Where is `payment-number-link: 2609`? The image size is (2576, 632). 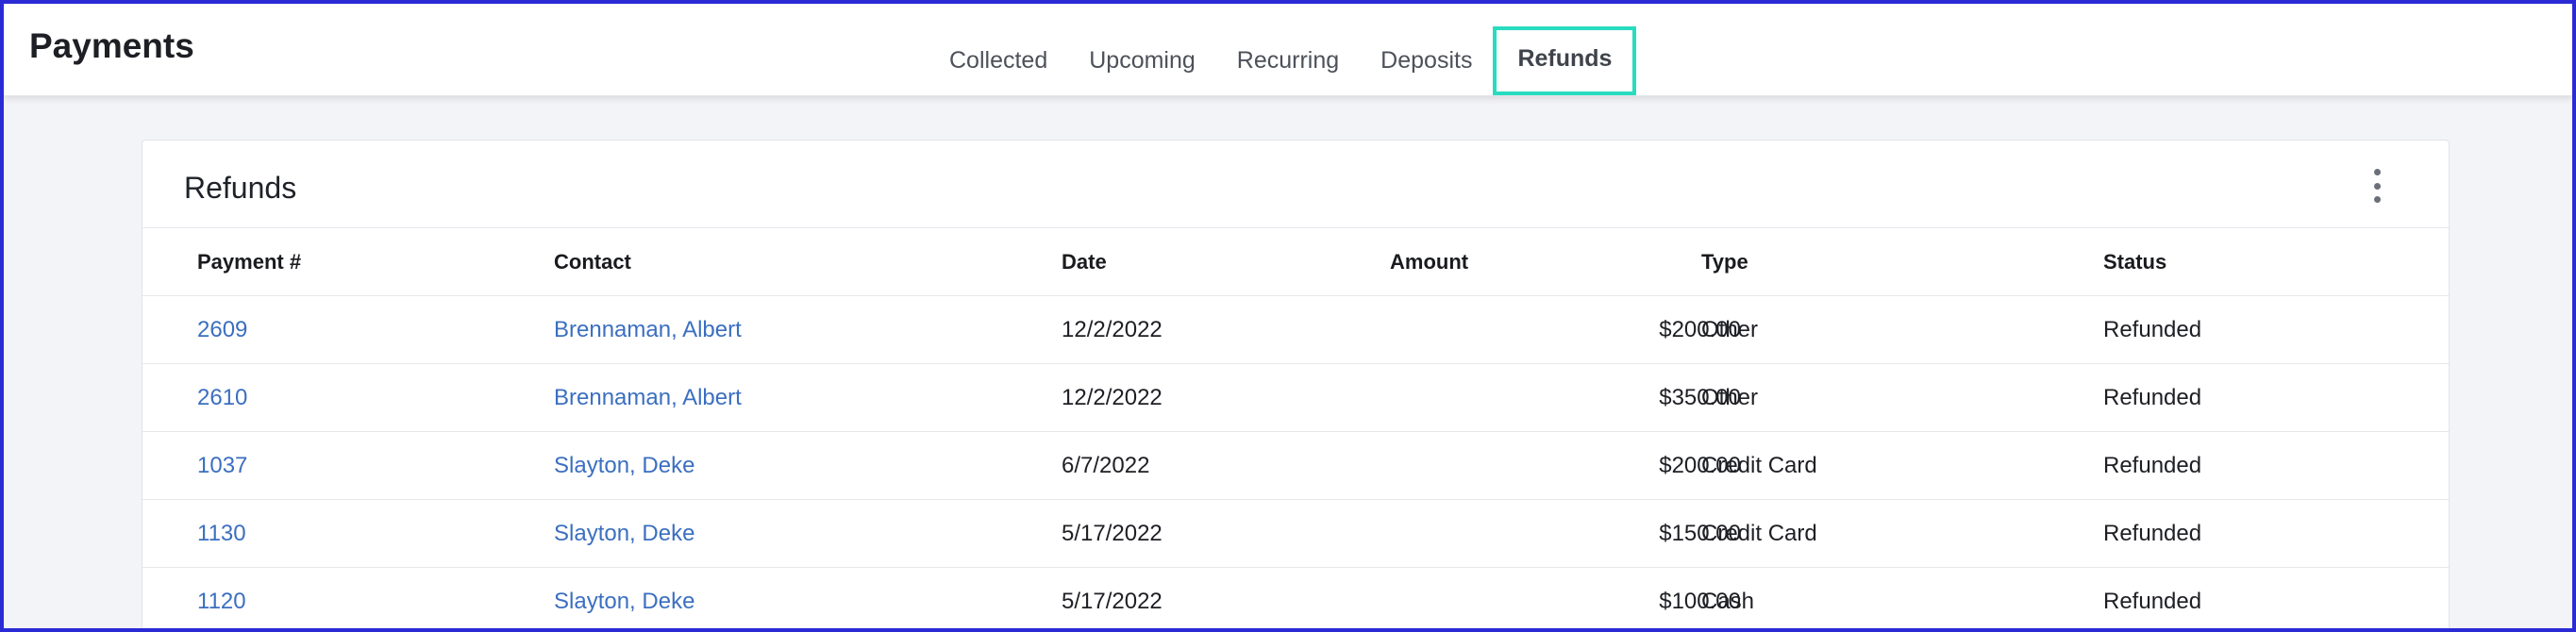 payment-number-link: 2609 is located at coordinates (222, 330).